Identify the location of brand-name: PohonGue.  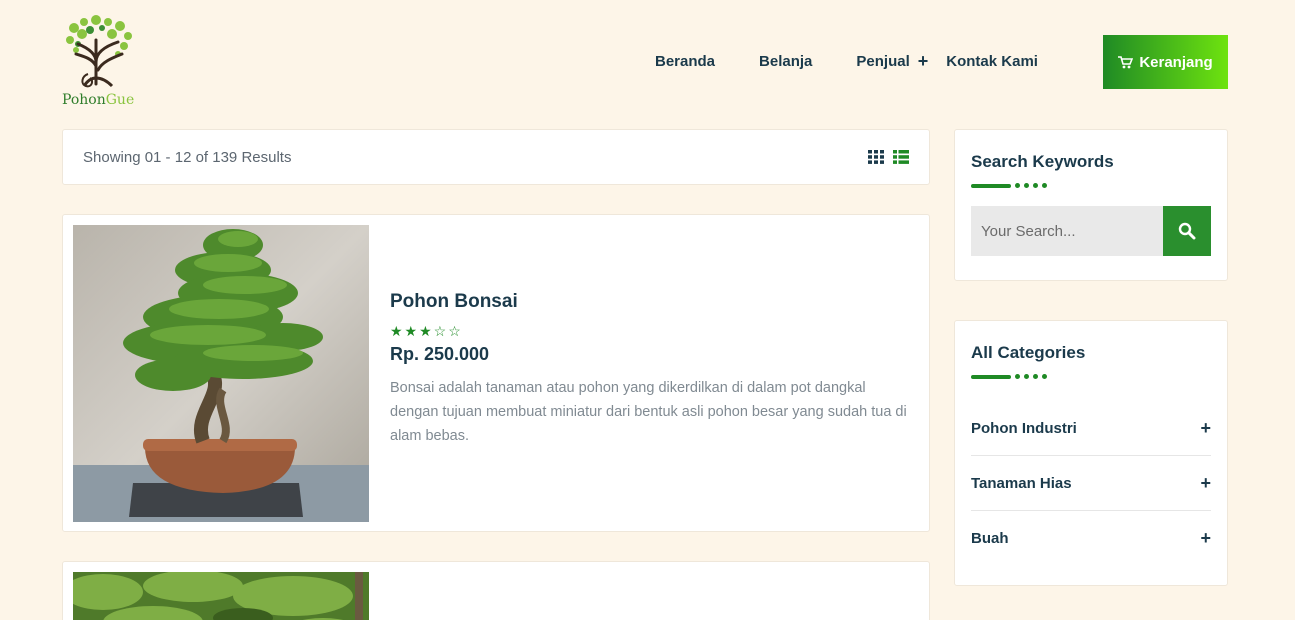
(98, 100).